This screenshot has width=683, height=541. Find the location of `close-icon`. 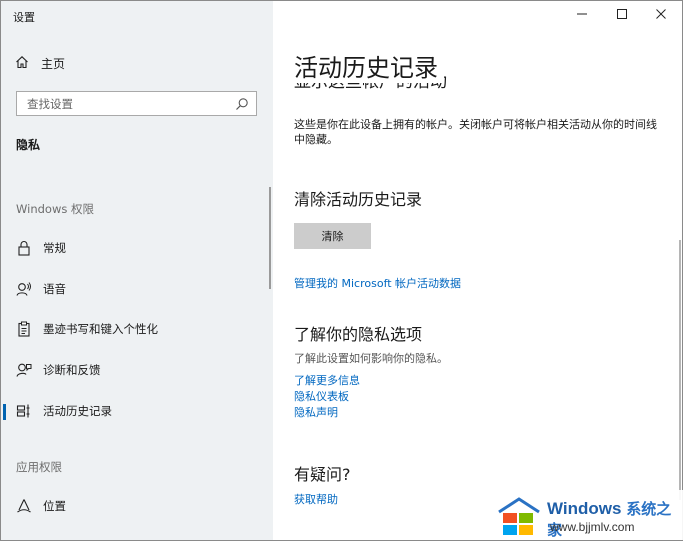

close-icon is located at coordinates (661, 16).